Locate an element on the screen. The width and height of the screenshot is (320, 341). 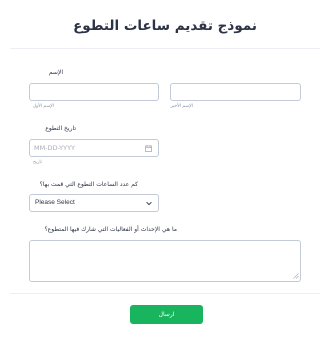
first-name-input is located at coordinates (94, 92).